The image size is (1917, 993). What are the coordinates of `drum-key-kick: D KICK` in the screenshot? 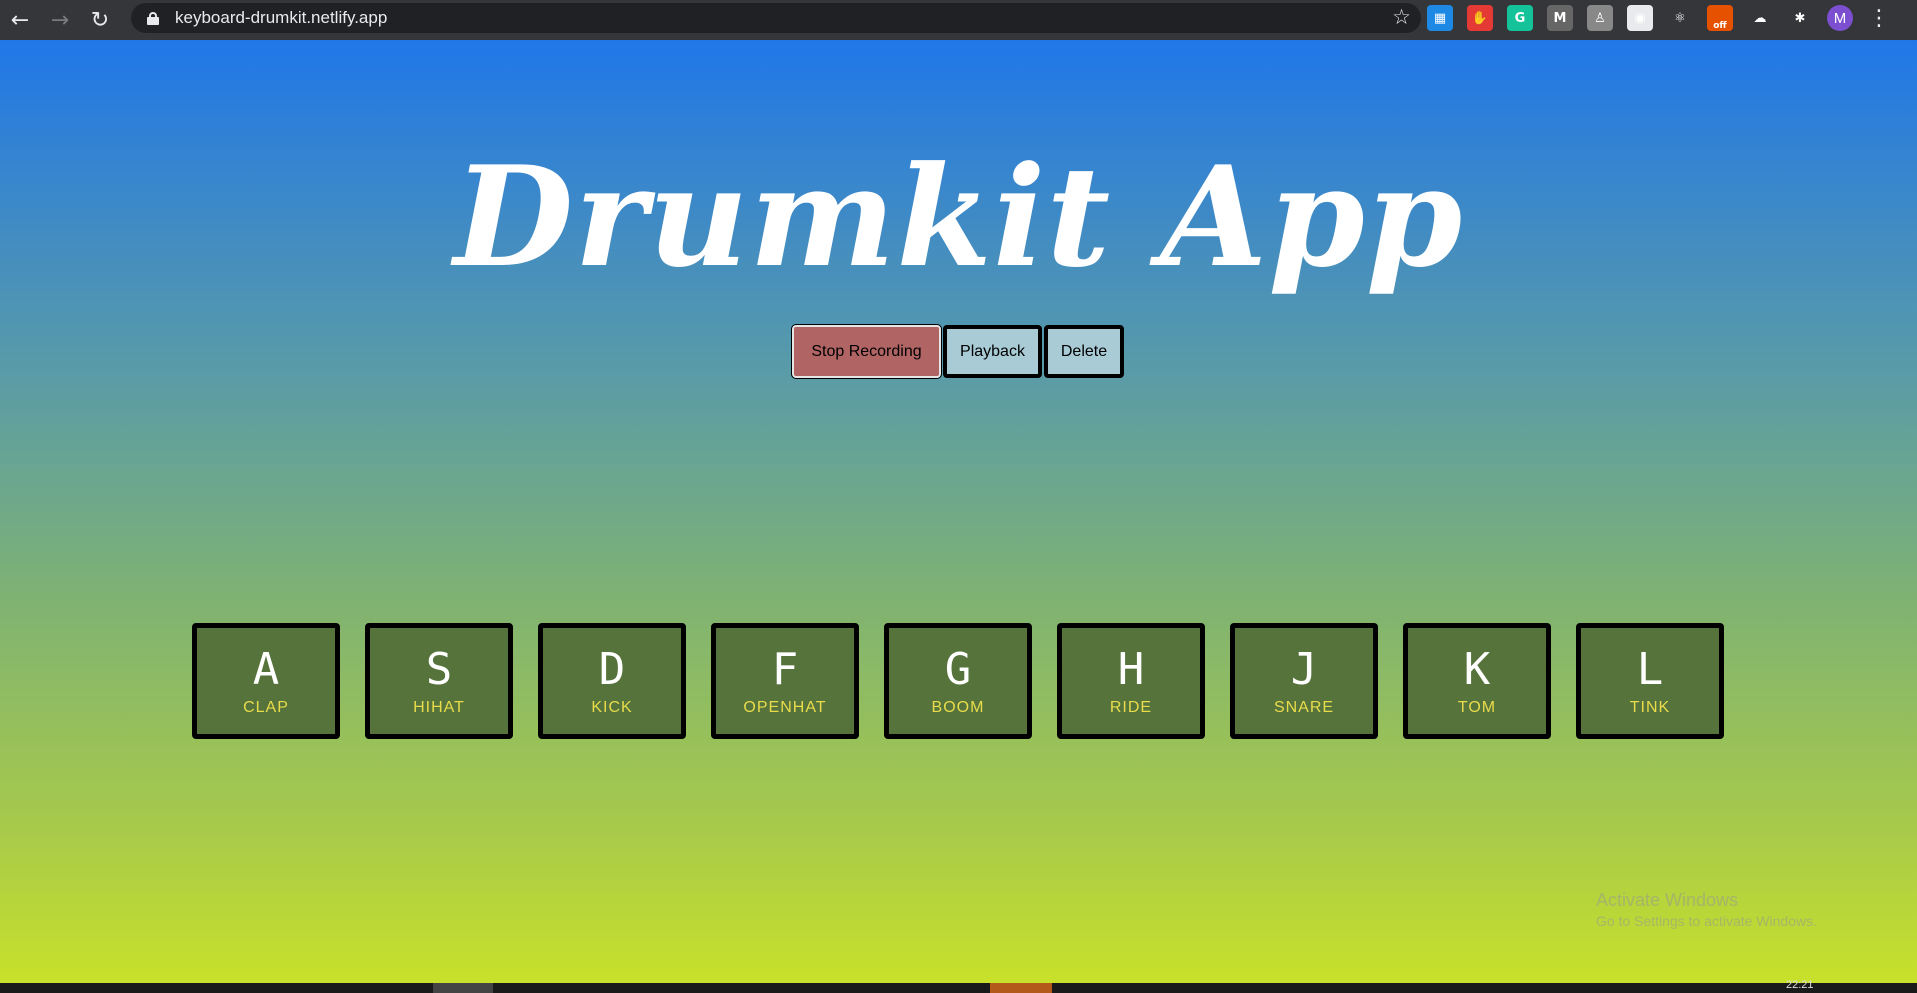 It's located at (612, 681).